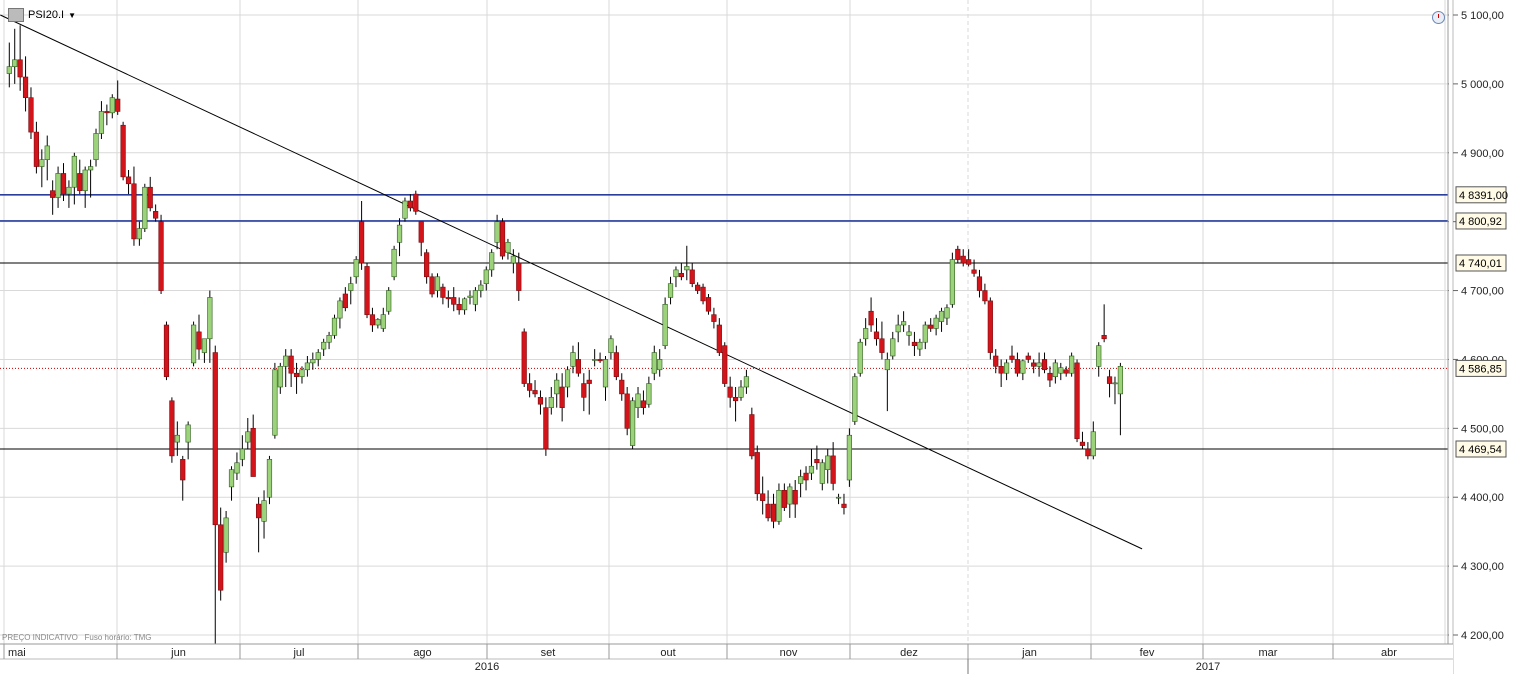 The width and height of the screenshot is (1533, 674). I want to click on month-label: out, so click(667, 653).